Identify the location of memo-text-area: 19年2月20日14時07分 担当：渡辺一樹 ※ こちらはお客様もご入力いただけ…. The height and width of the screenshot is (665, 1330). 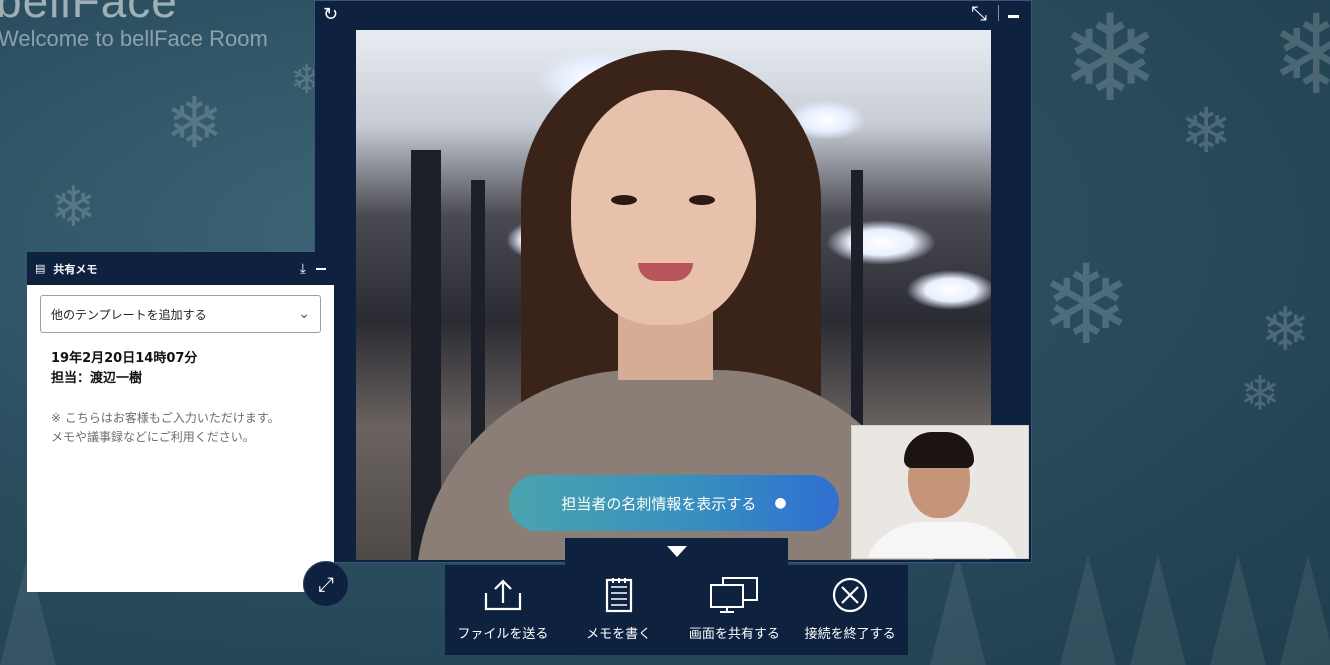
(180, 390).